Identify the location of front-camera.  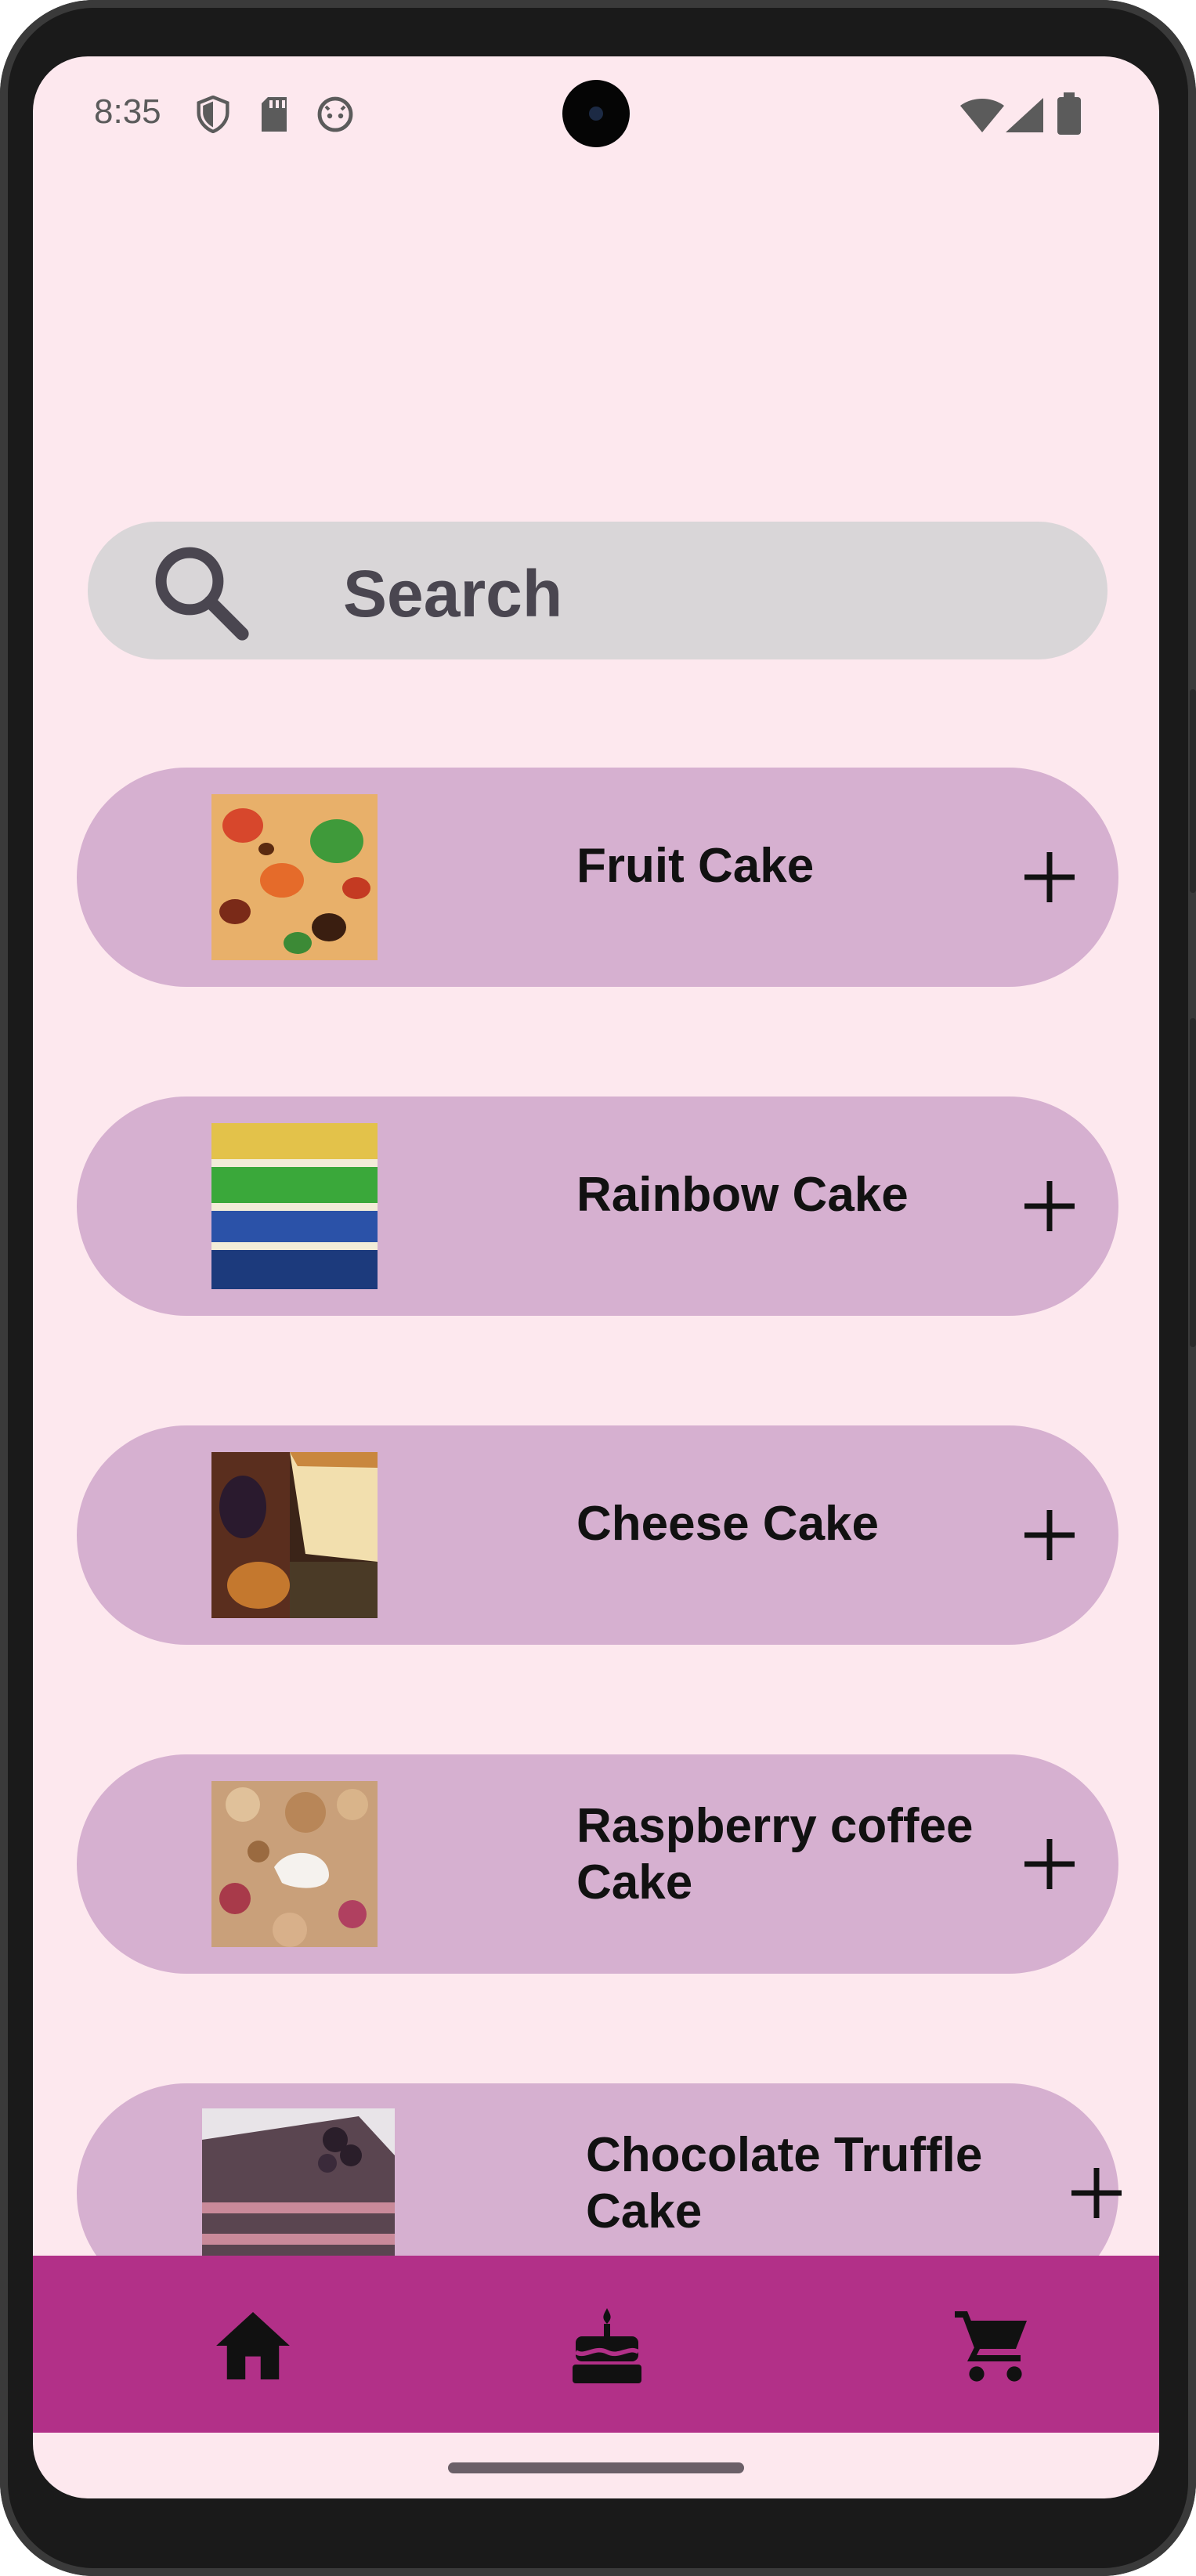
(596, 113).